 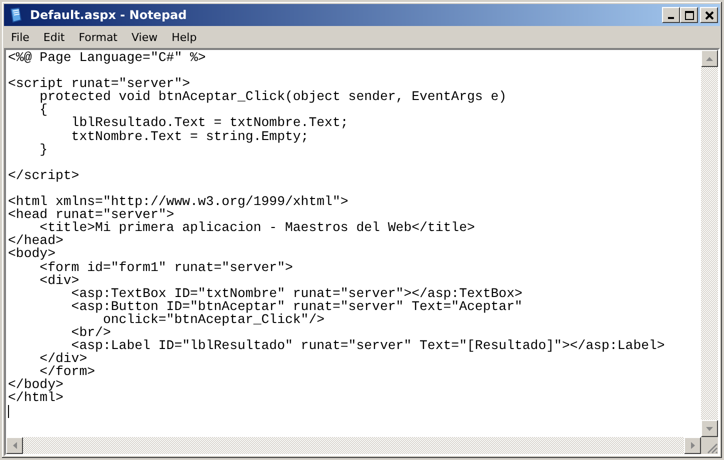 What do you see at coordinates (184, 37) in the screenshot?
I see `menu-item: Help` at bounding box center [184, 37].